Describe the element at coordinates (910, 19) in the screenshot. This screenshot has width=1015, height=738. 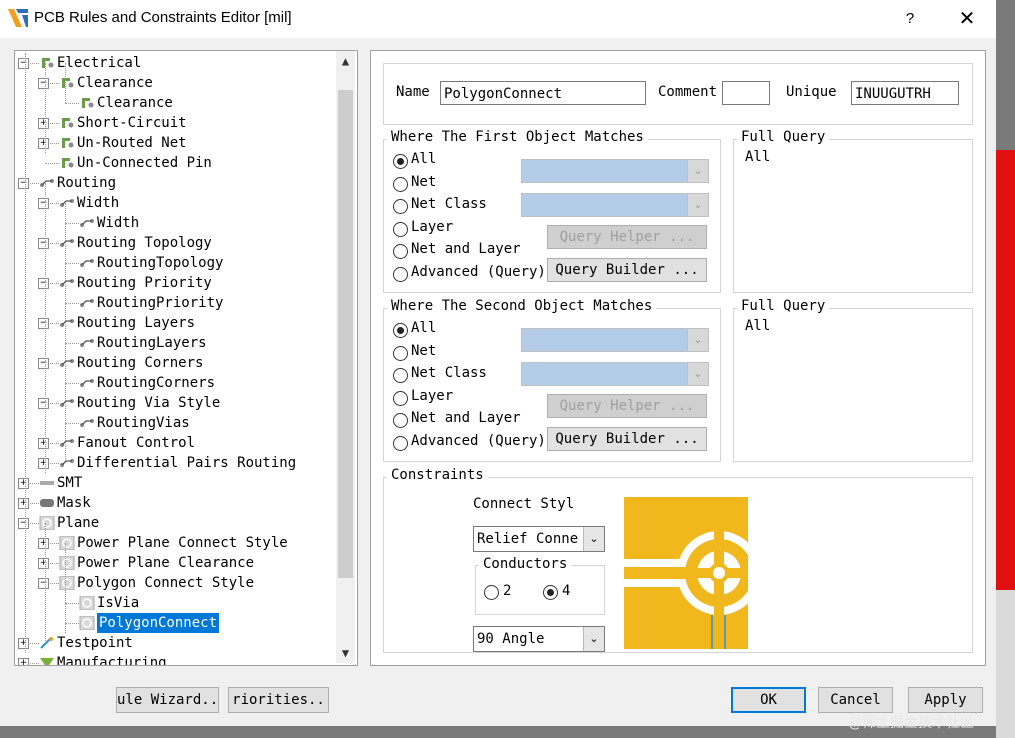
I see `help-button: ?` at that location.